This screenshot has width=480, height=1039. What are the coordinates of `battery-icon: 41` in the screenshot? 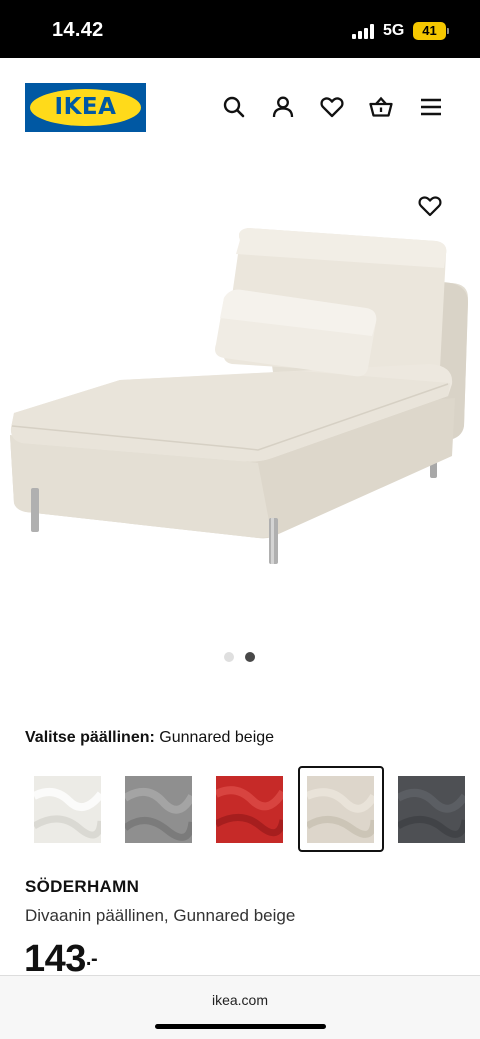 It's located at (429, 31).